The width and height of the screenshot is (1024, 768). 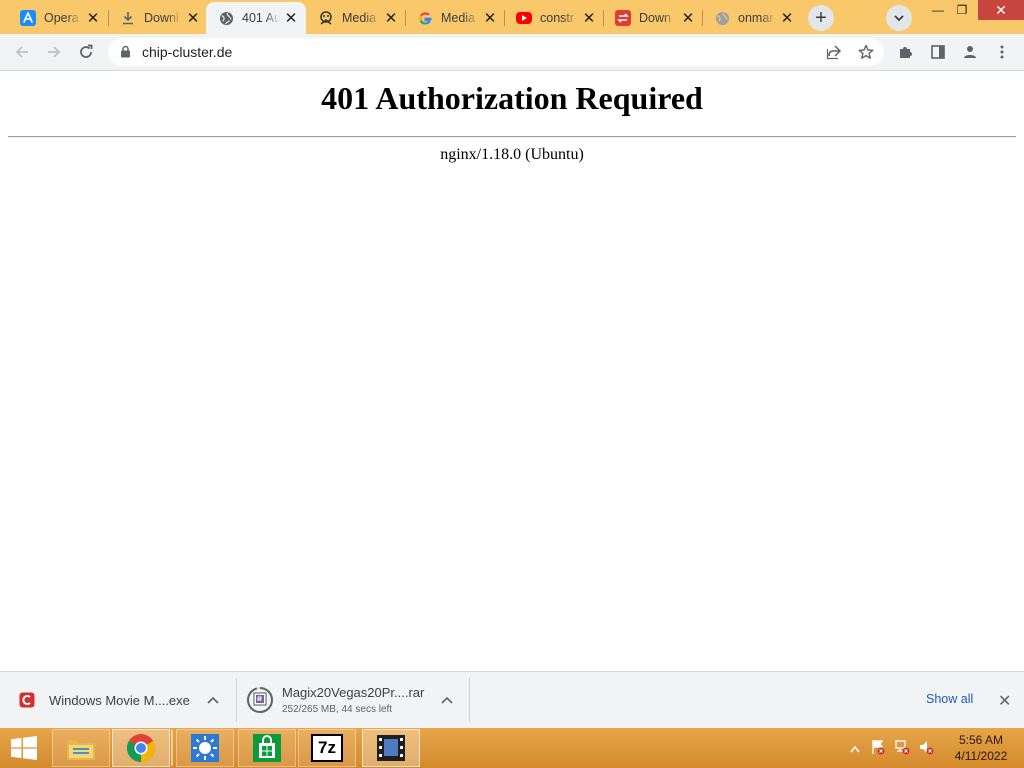 I want to click on close-icon: ✕, so click(x=1001, y=9).